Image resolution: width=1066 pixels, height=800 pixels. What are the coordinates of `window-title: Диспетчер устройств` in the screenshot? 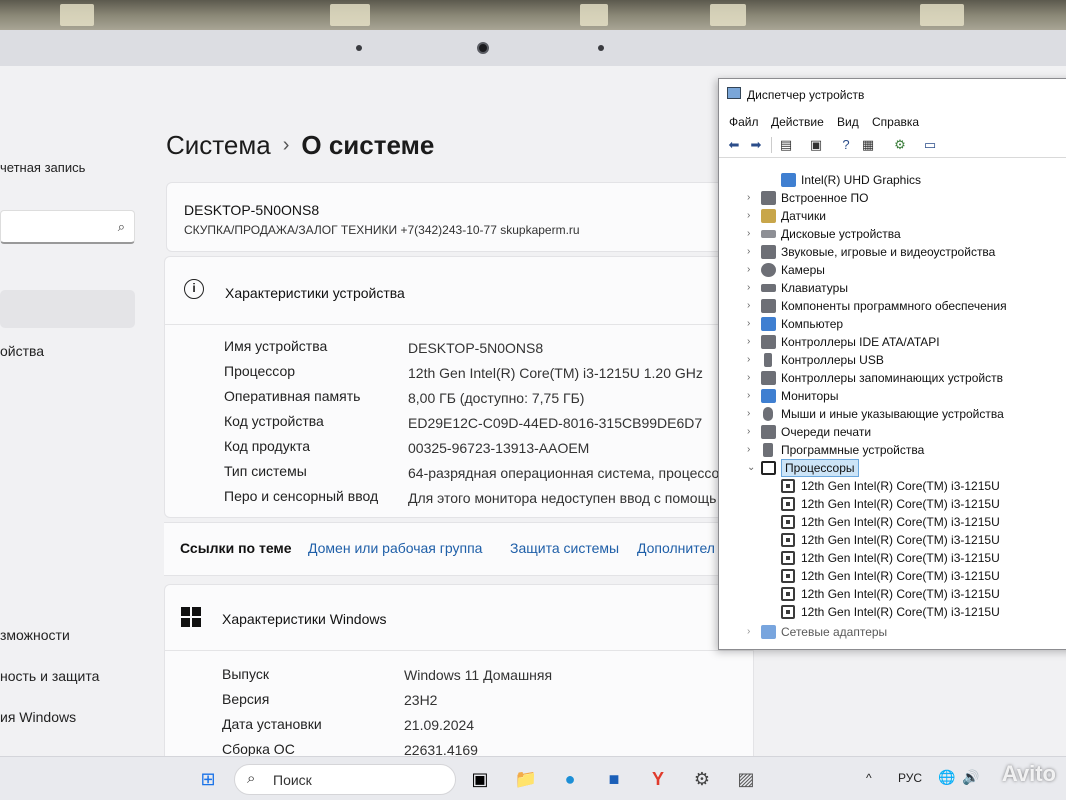 It's located at (806, 95).